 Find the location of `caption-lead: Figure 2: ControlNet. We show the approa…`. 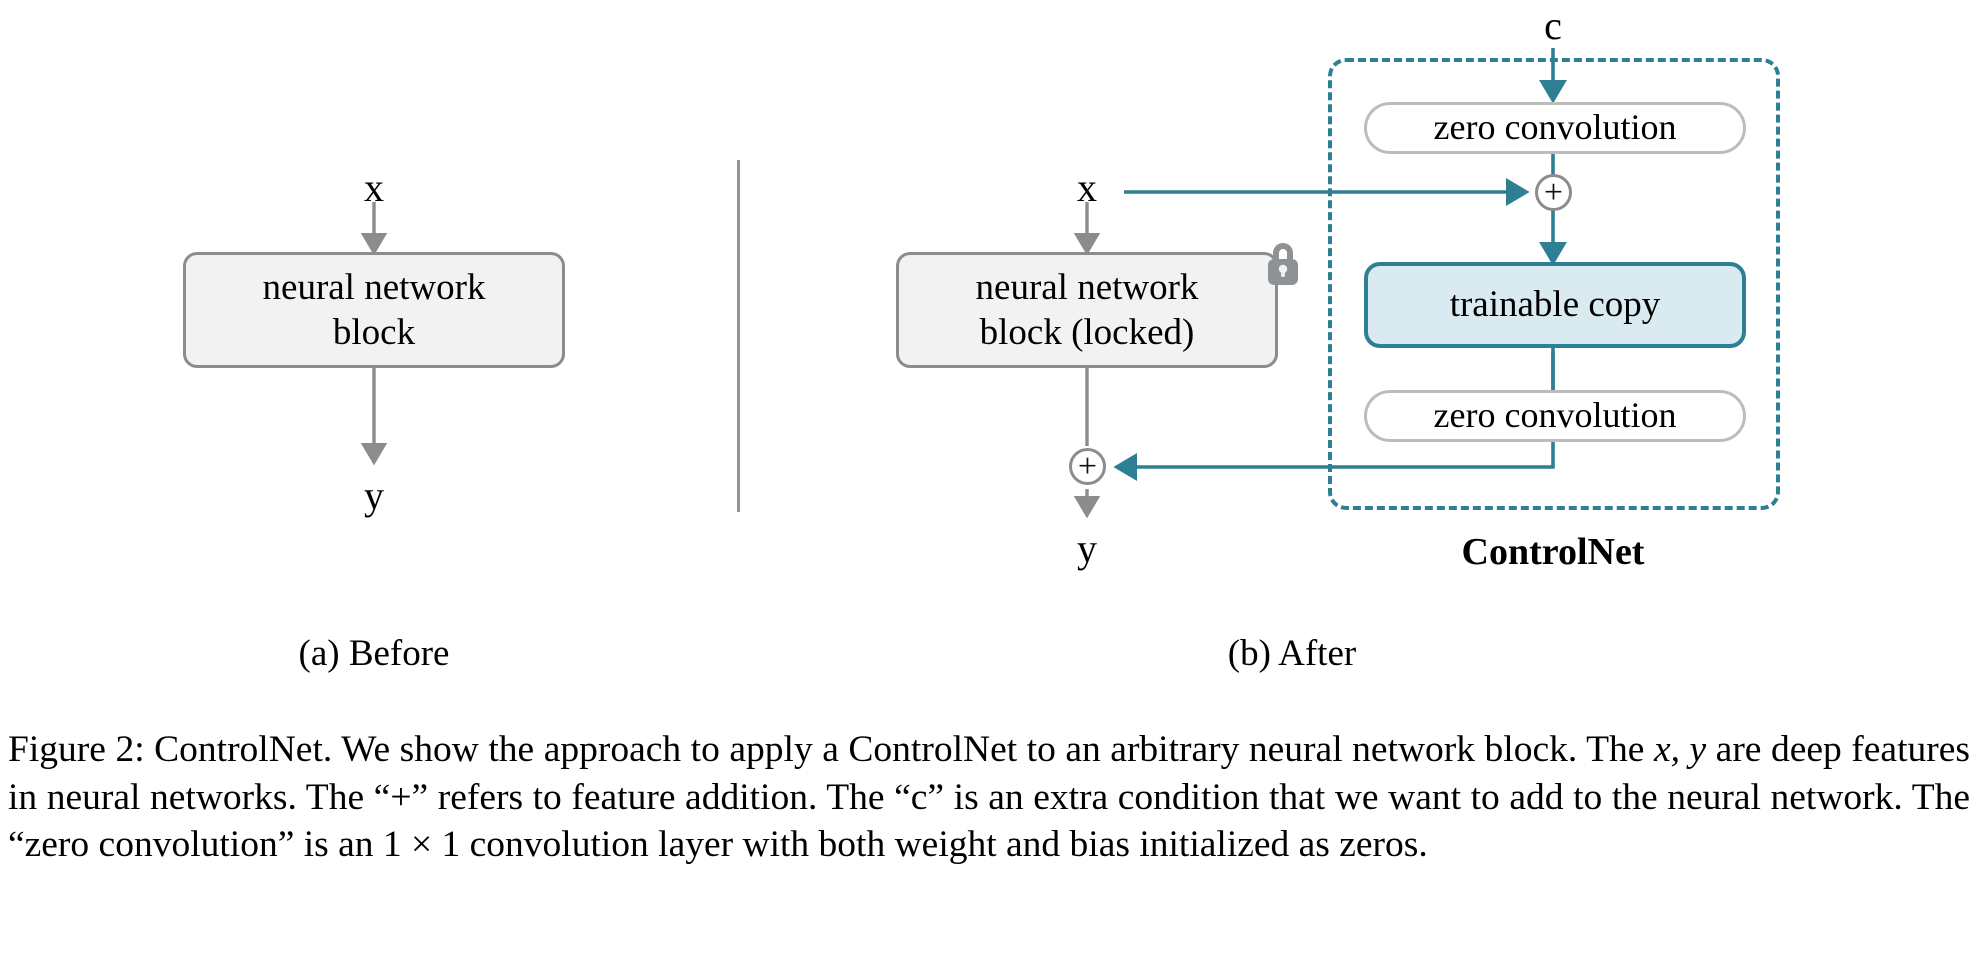

caption-lead: Figure 2: ControlNet. We show the approa… is located at coordinates (831, 749).